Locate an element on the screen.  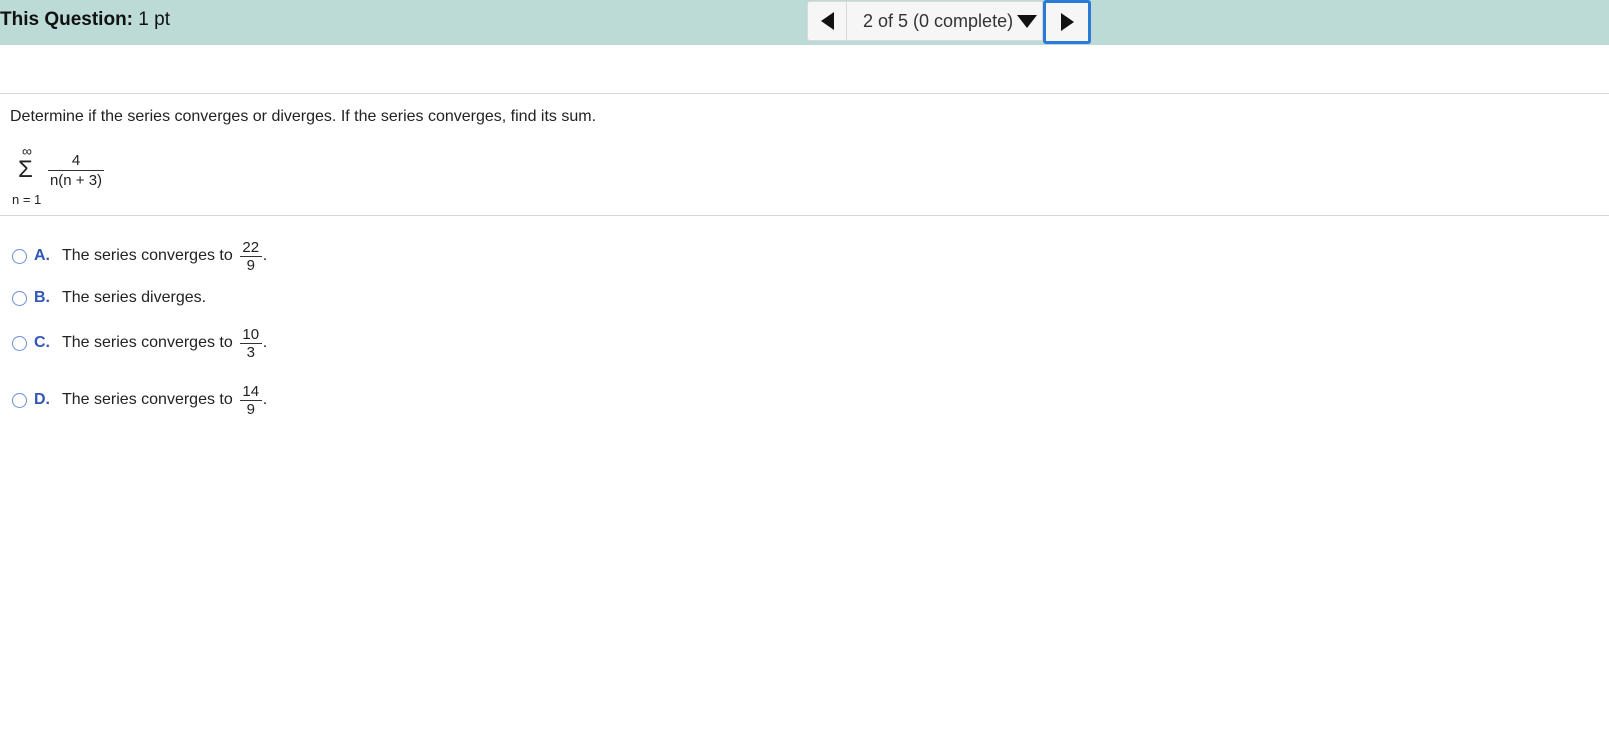
fraction-numerator: 22 is located at coordinates (251, 247).